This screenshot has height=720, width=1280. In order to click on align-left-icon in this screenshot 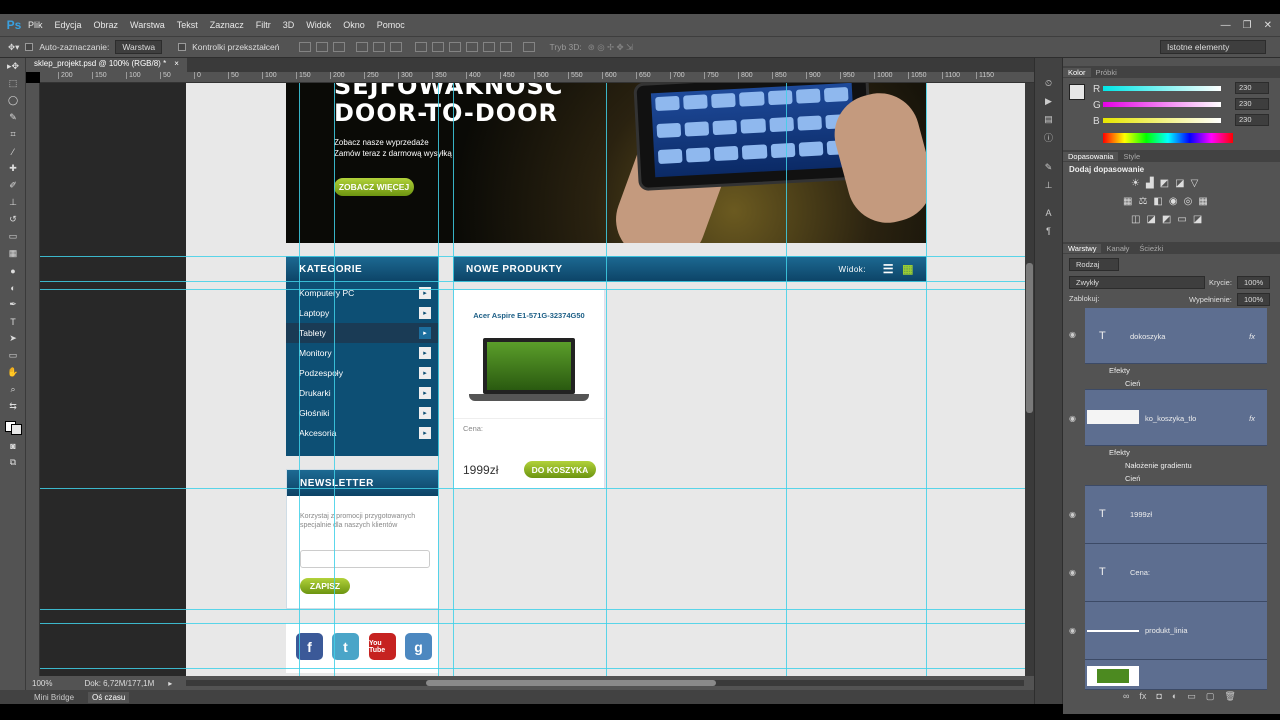, I will do `click(362, 47)`.